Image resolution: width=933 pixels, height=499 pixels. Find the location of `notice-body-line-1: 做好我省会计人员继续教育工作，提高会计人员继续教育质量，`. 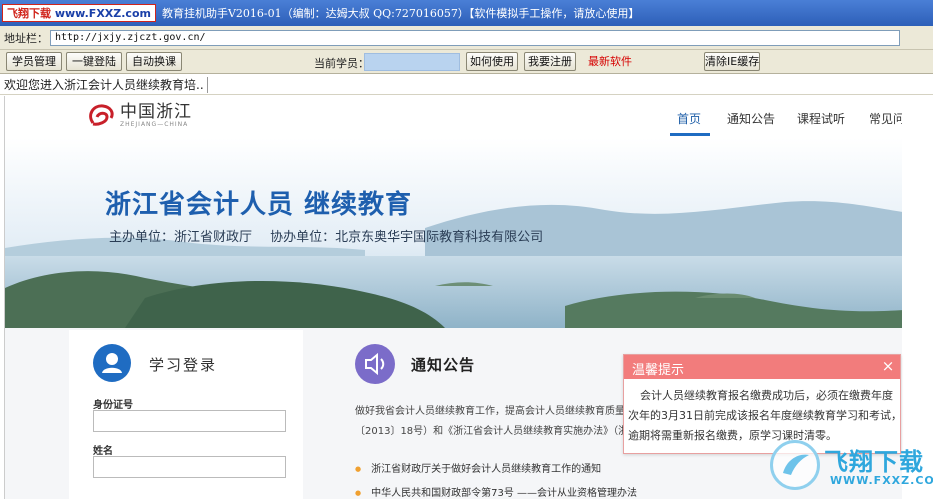

notice-body-line-1: 做好我省会计人员继续教育工作，提高会计人员继续教育质量， is located at coordinates (495, 411).